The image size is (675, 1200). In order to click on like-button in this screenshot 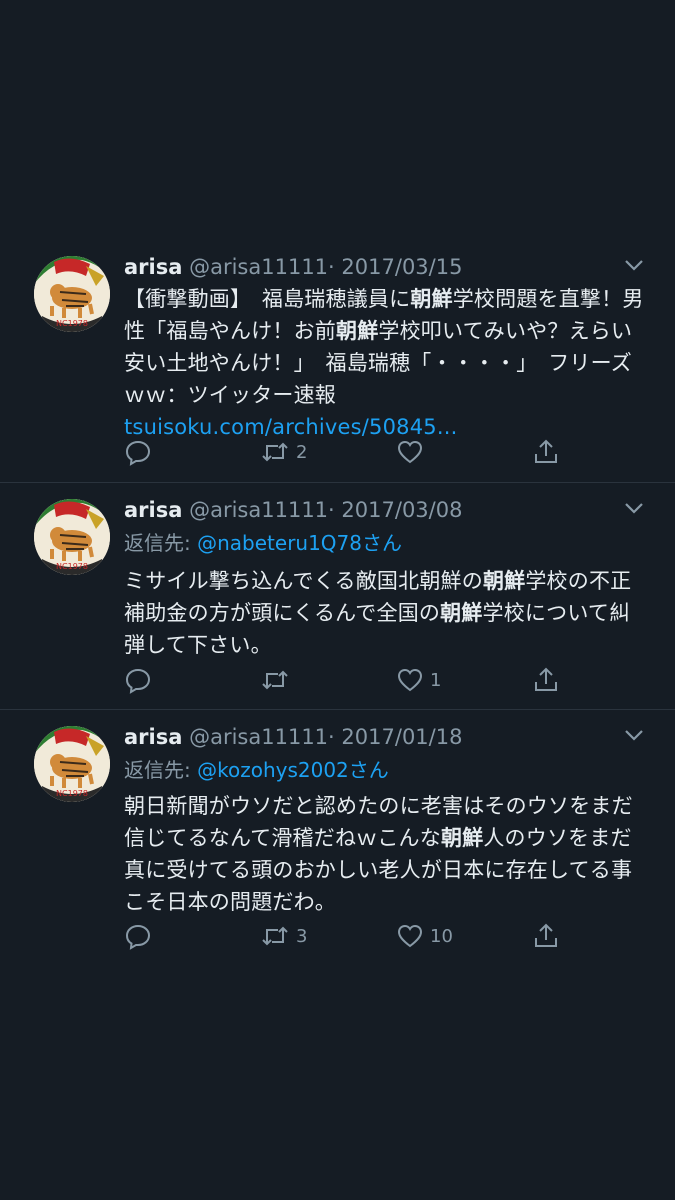, I will do `click(413, 452)`.